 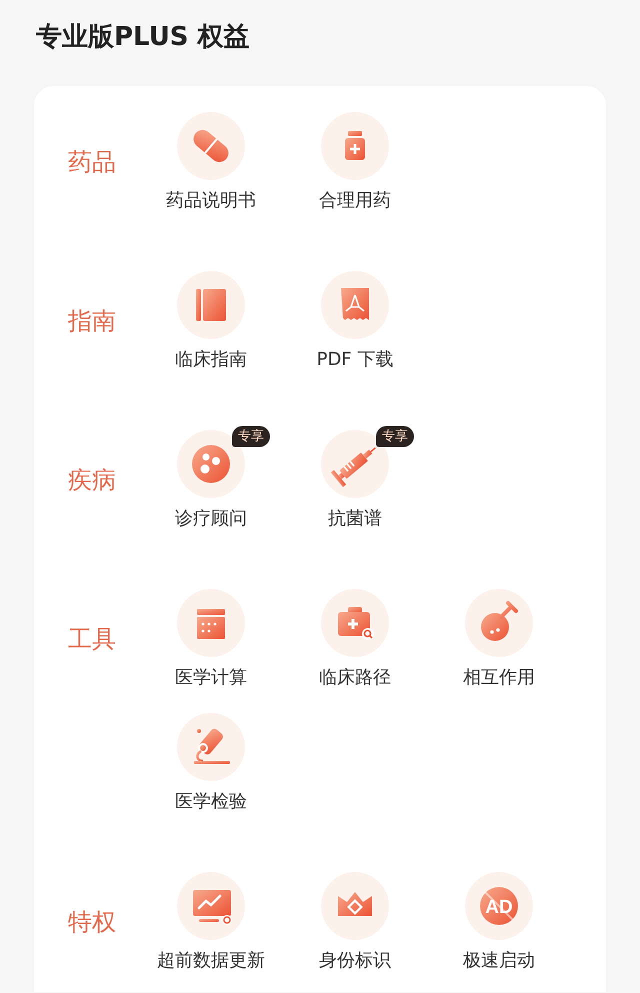 I want to click on feature-label: 相互作用, so click(x=499, y=677).